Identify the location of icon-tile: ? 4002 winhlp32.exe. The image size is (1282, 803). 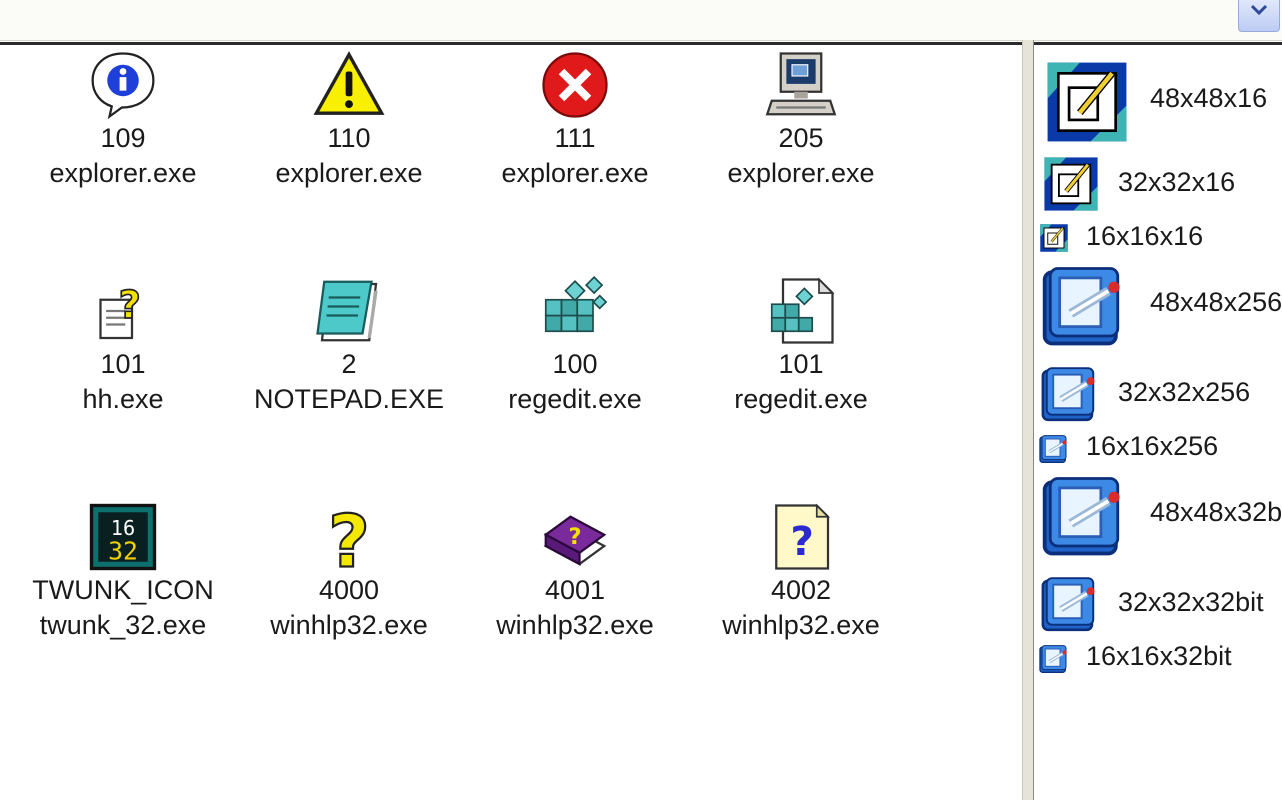
(801, 572).